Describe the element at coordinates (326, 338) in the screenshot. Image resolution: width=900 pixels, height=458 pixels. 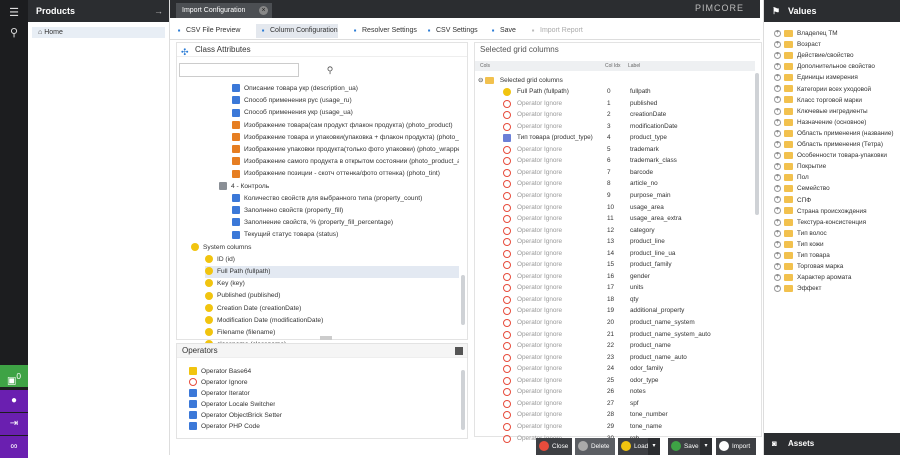
I see `splitter-handle` at that location.